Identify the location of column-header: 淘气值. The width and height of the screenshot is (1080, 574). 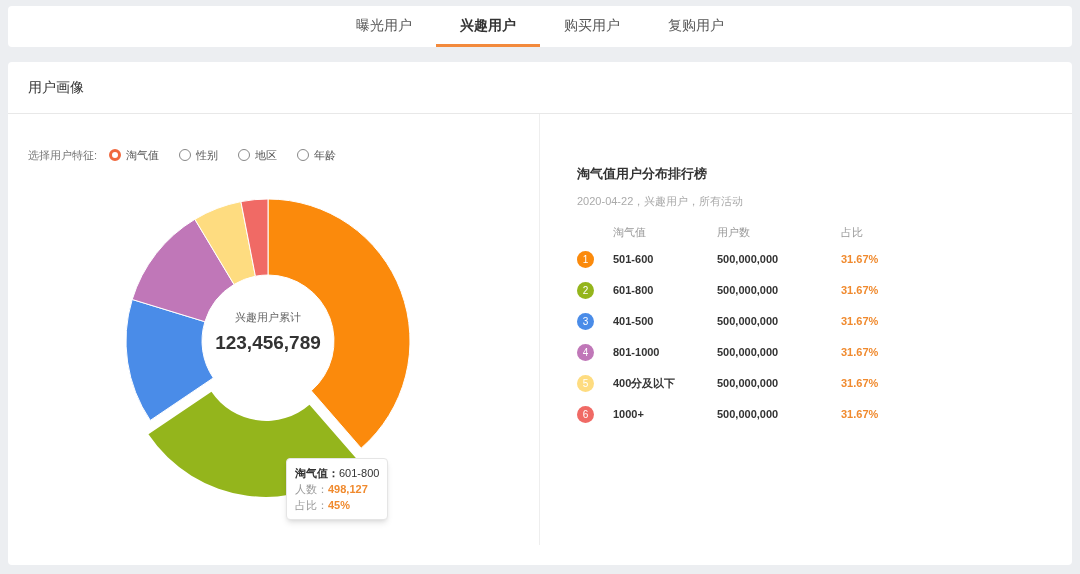
(630, 232).